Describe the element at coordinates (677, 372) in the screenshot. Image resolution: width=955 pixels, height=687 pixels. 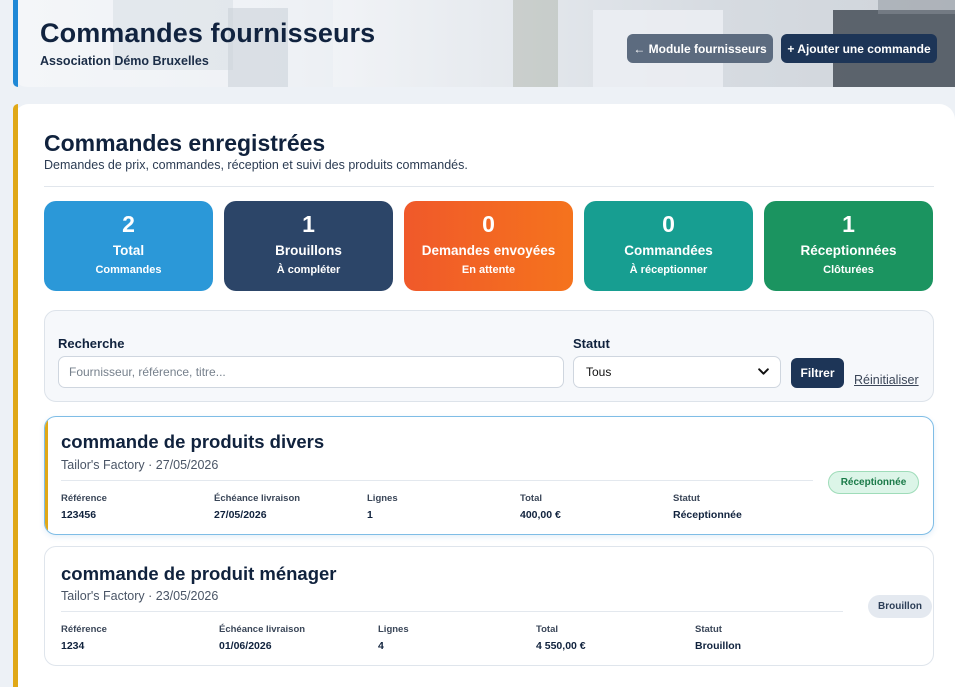
I see `status-select: Tous` at that location.